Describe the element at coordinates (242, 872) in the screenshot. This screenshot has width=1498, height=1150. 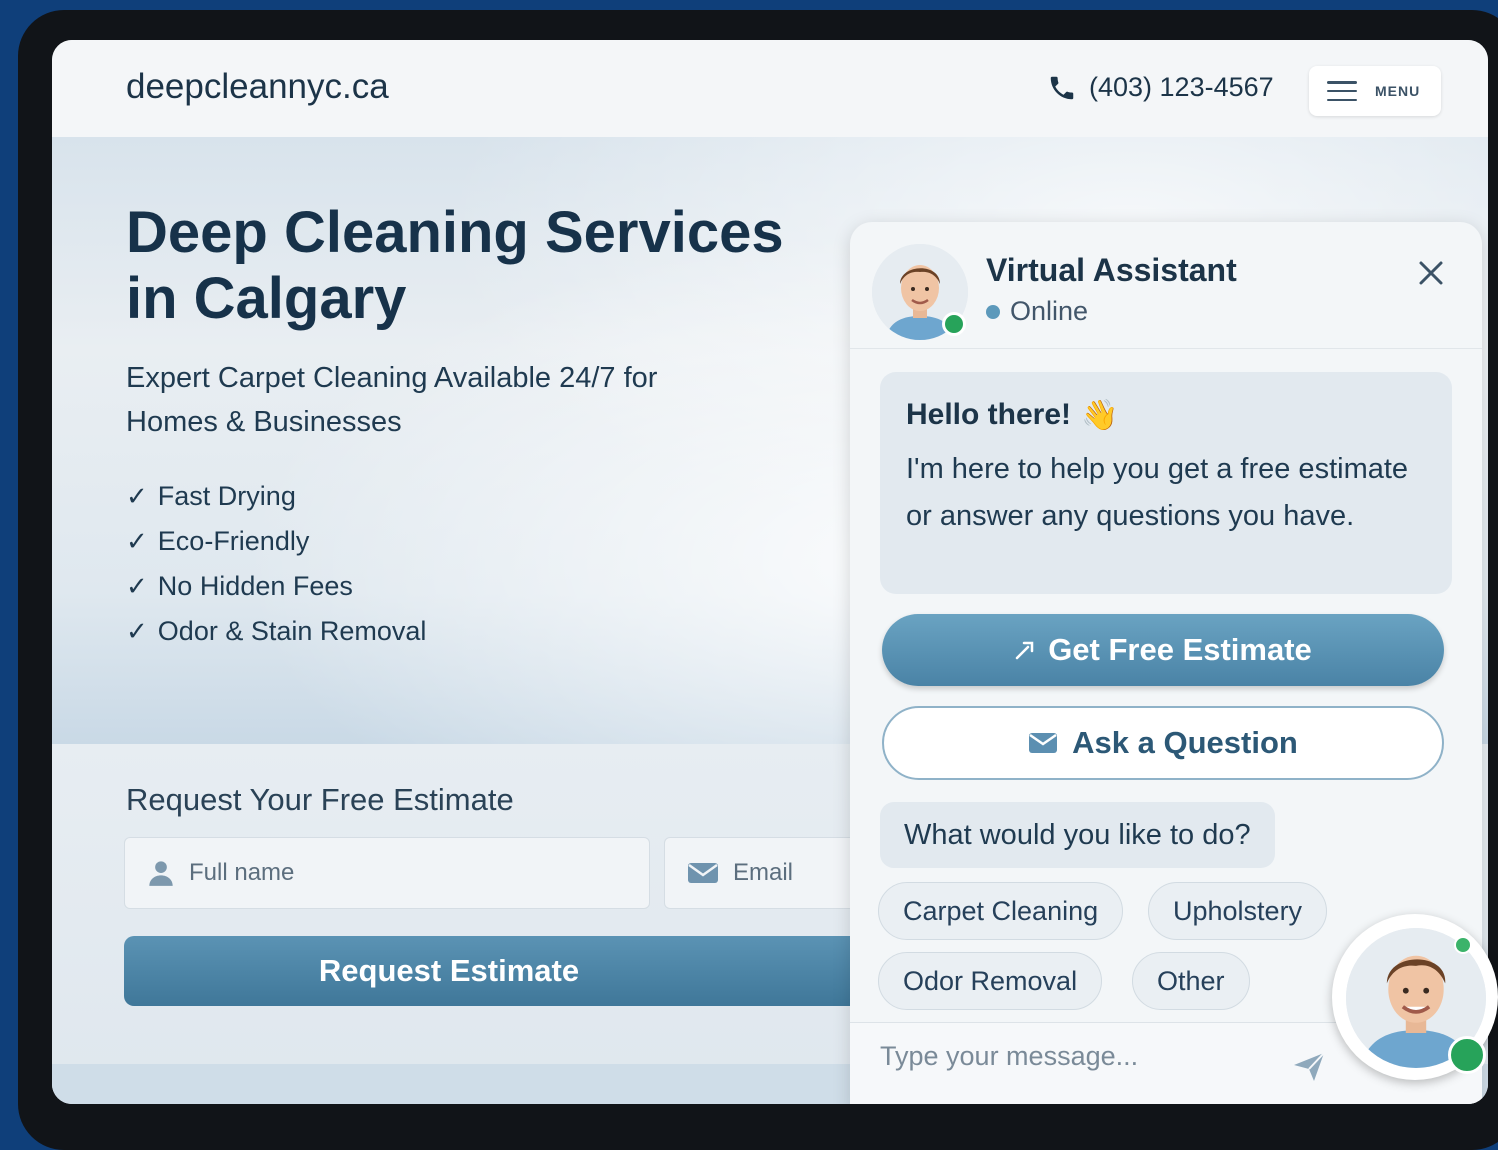
I see `full-name-placeholder: Full name` at that location.